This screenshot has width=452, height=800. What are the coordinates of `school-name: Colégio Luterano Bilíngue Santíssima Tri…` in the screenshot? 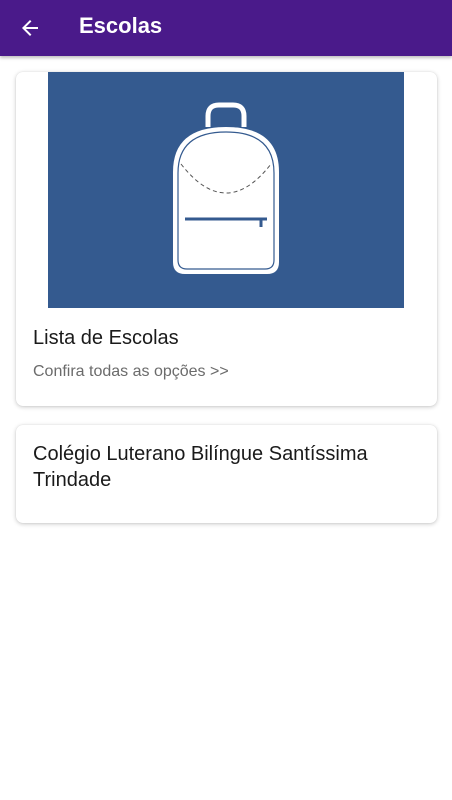 It's located at (200, 467).